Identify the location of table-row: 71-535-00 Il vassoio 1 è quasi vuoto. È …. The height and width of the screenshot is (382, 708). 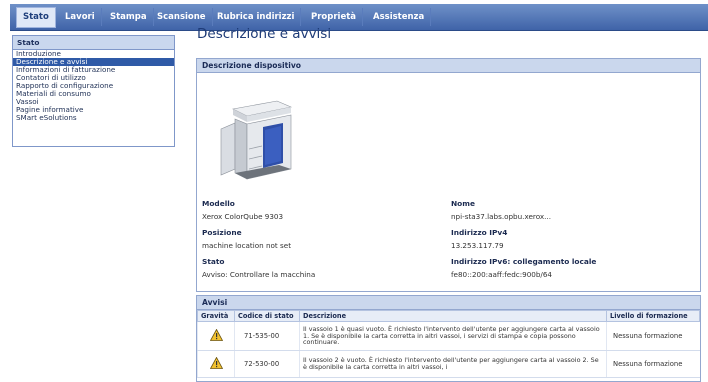
(448, 336).